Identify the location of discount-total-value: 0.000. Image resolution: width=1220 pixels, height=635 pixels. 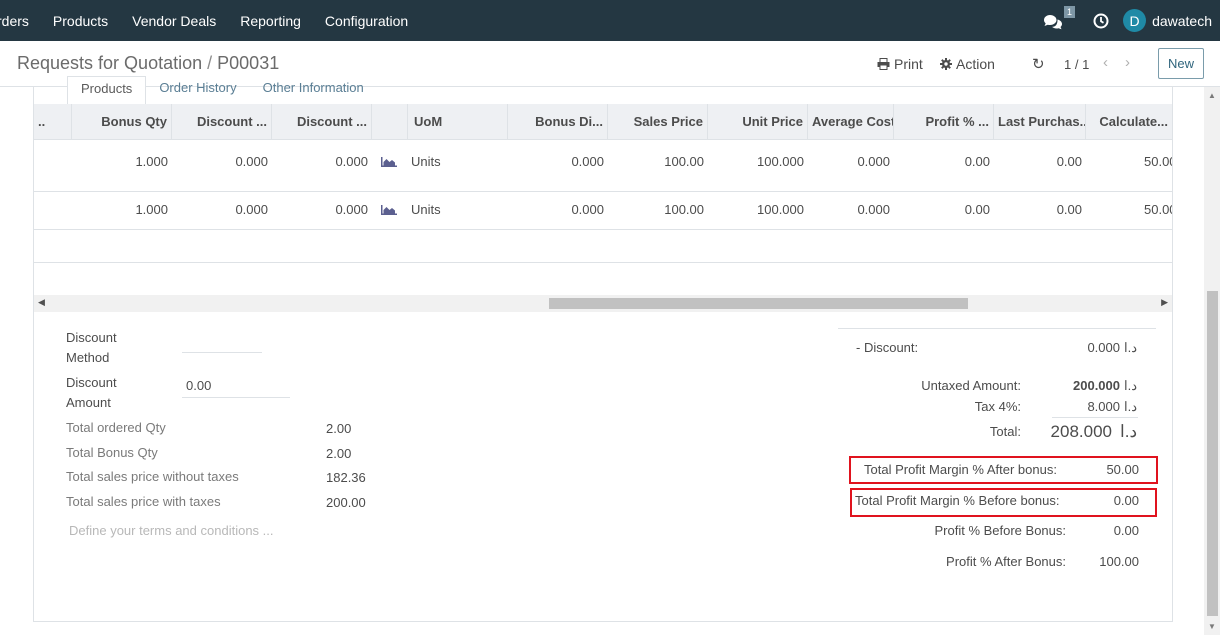
(1103, 347).